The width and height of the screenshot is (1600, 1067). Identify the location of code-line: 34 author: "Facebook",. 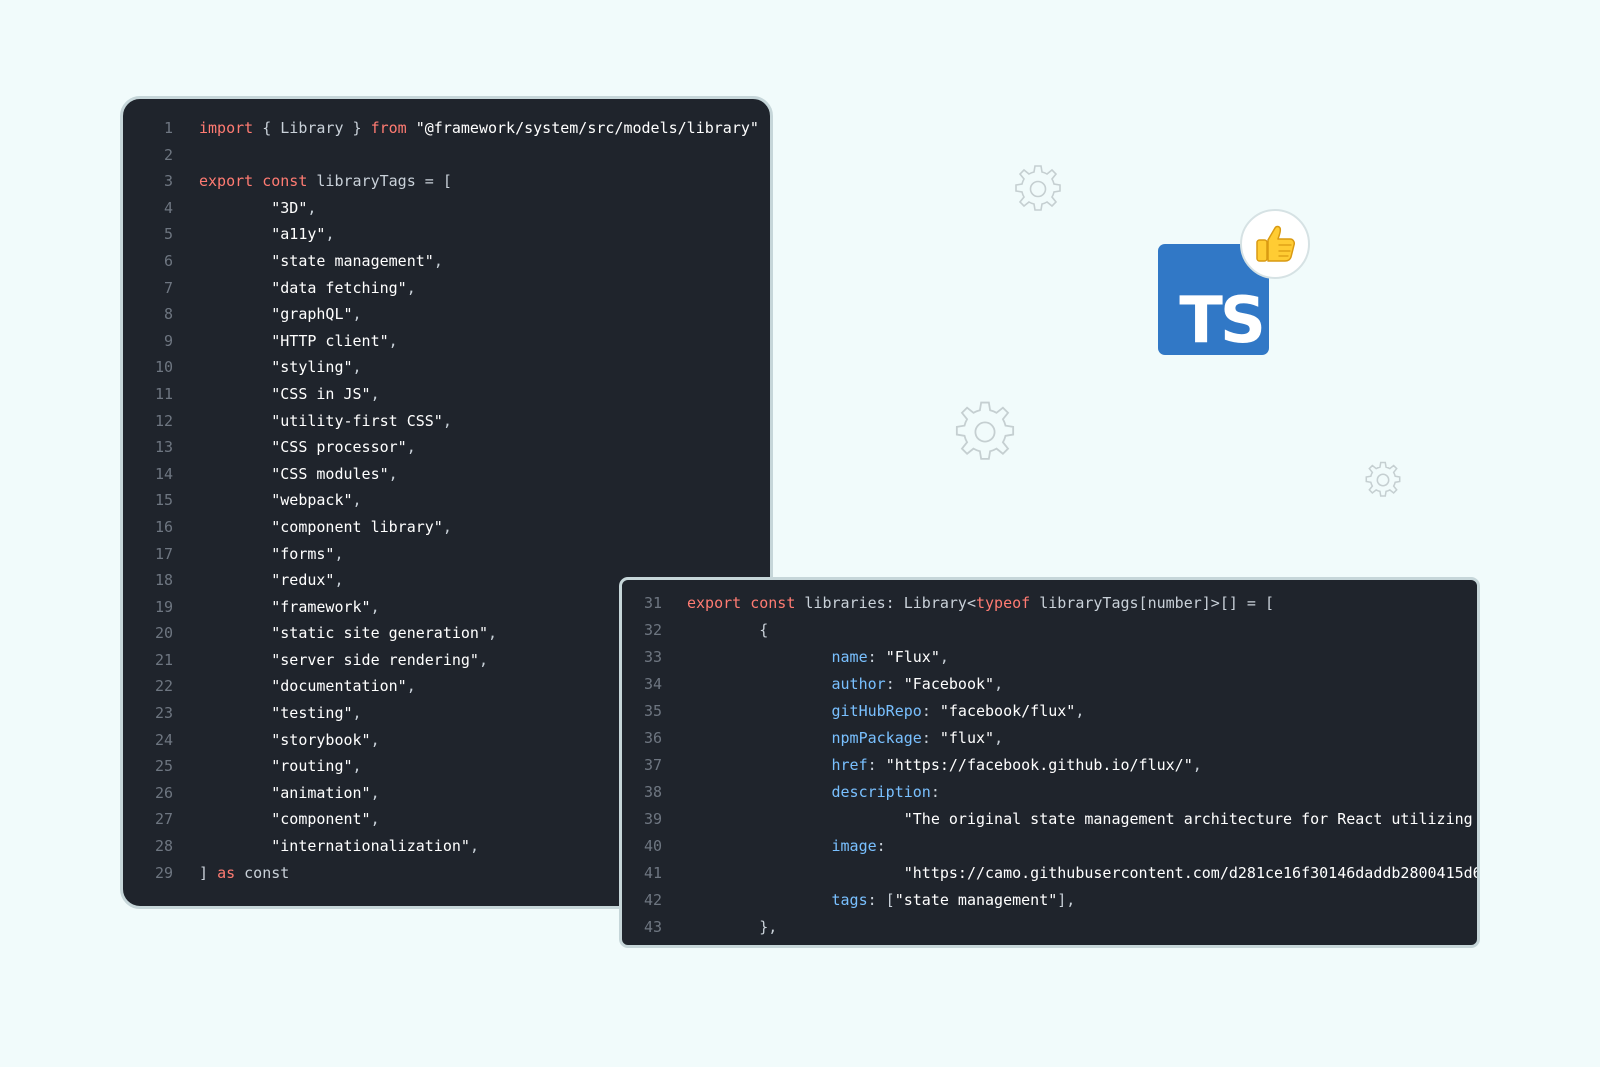
(1049, 684).